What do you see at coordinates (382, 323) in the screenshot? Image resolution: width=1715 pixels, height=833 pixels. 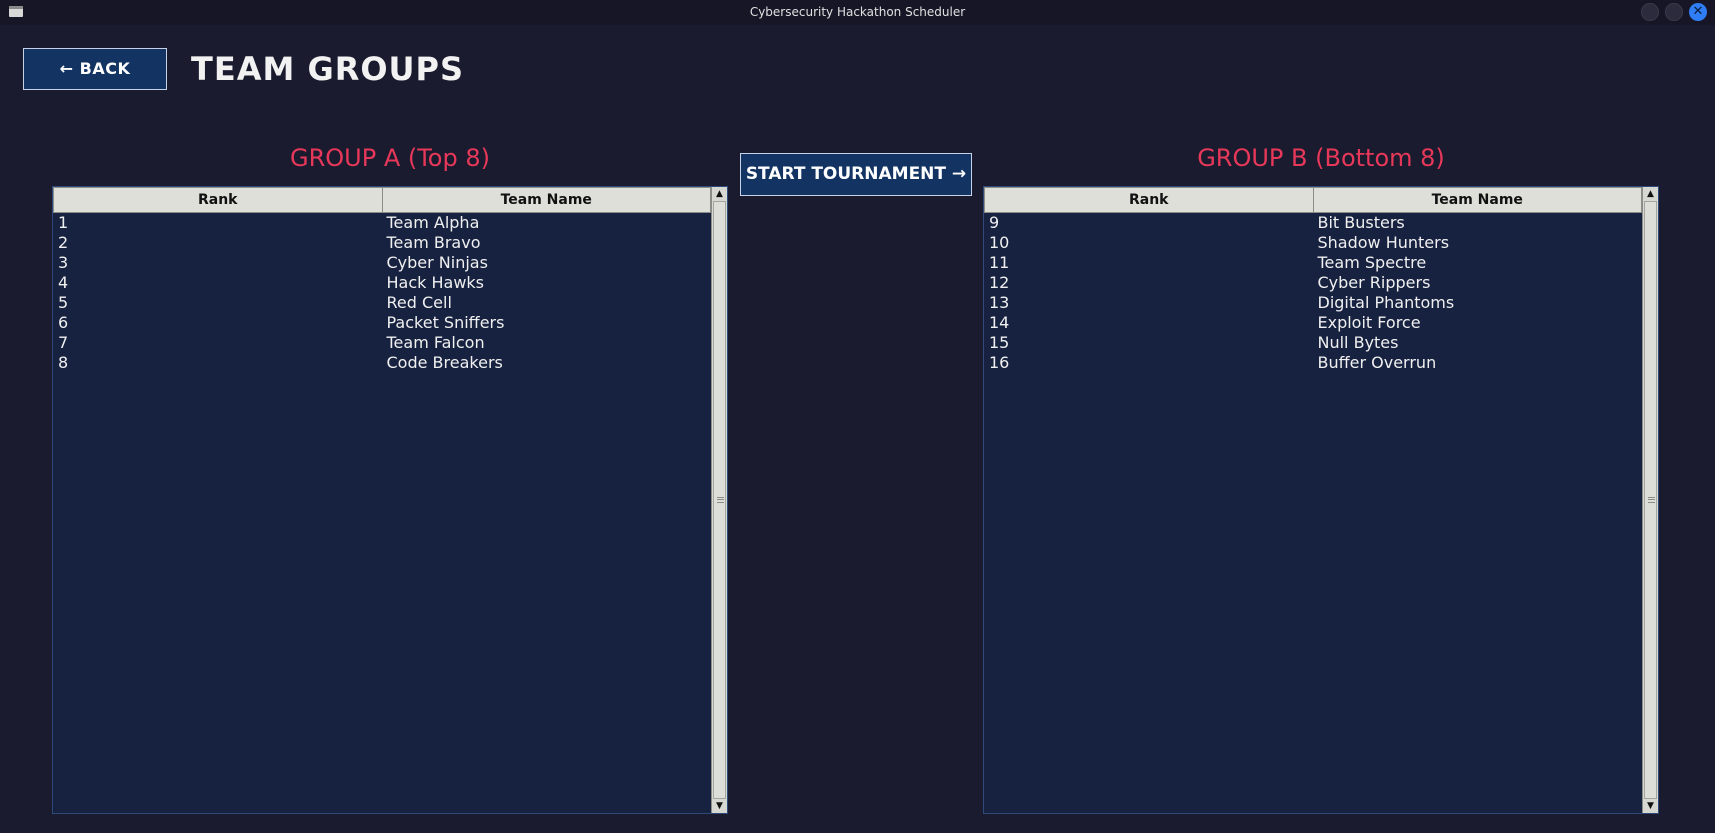 I see `table-row: 6 Packet Sniffers` at bounding box center [382, 323].